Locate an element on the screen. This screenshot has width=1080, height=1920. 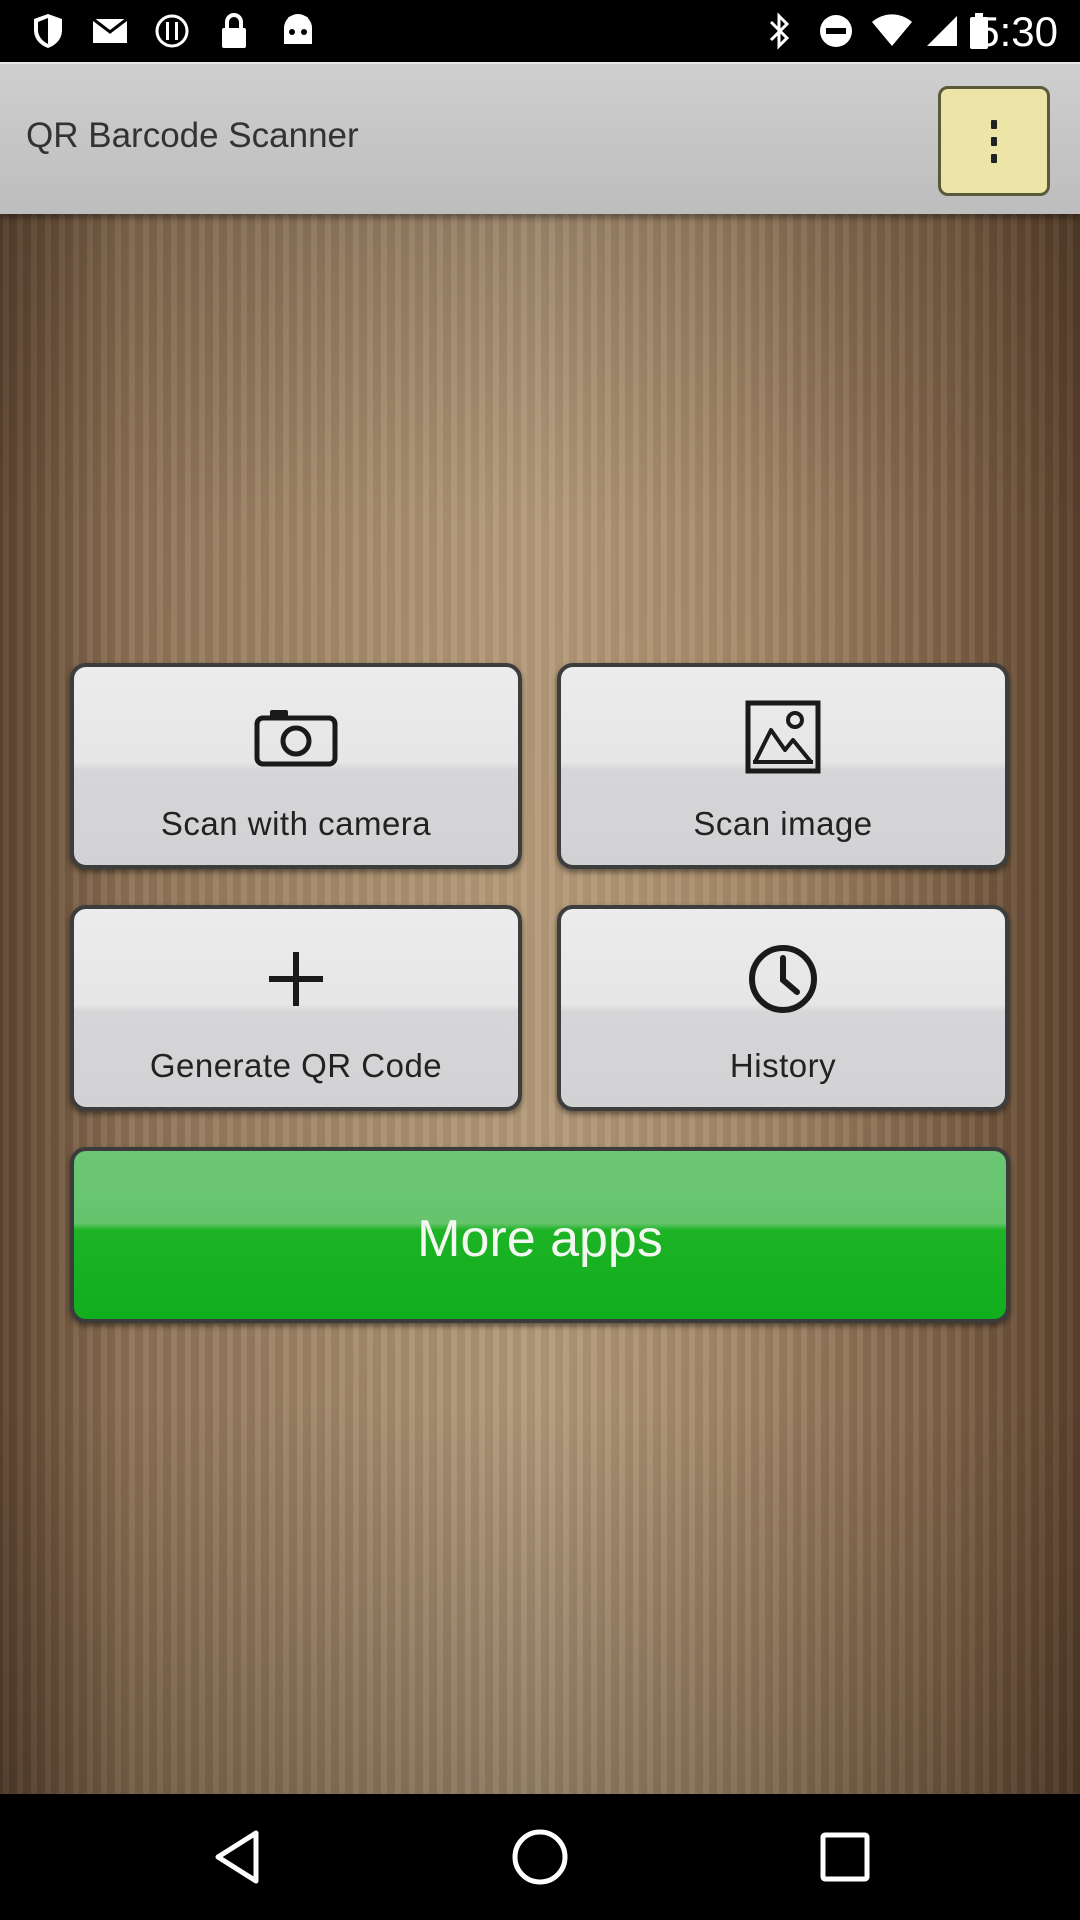
tile-label: Generate QR Code is located at coordinates (296, 1065).